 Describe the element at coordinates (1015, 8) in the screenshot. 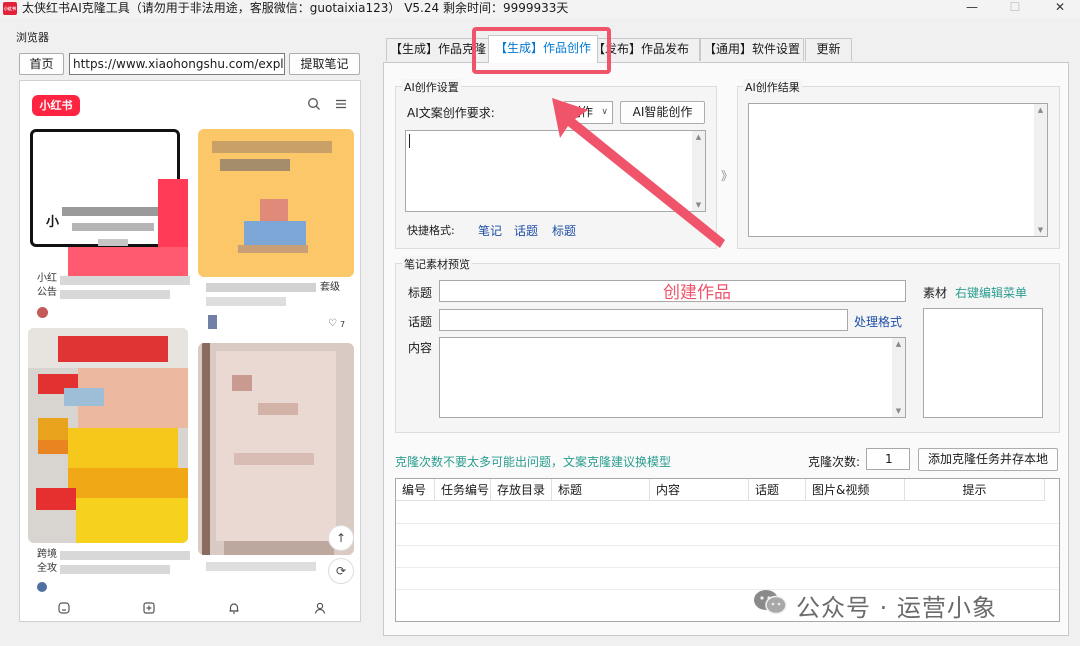

I see `maximize-button: ☐` at that location.